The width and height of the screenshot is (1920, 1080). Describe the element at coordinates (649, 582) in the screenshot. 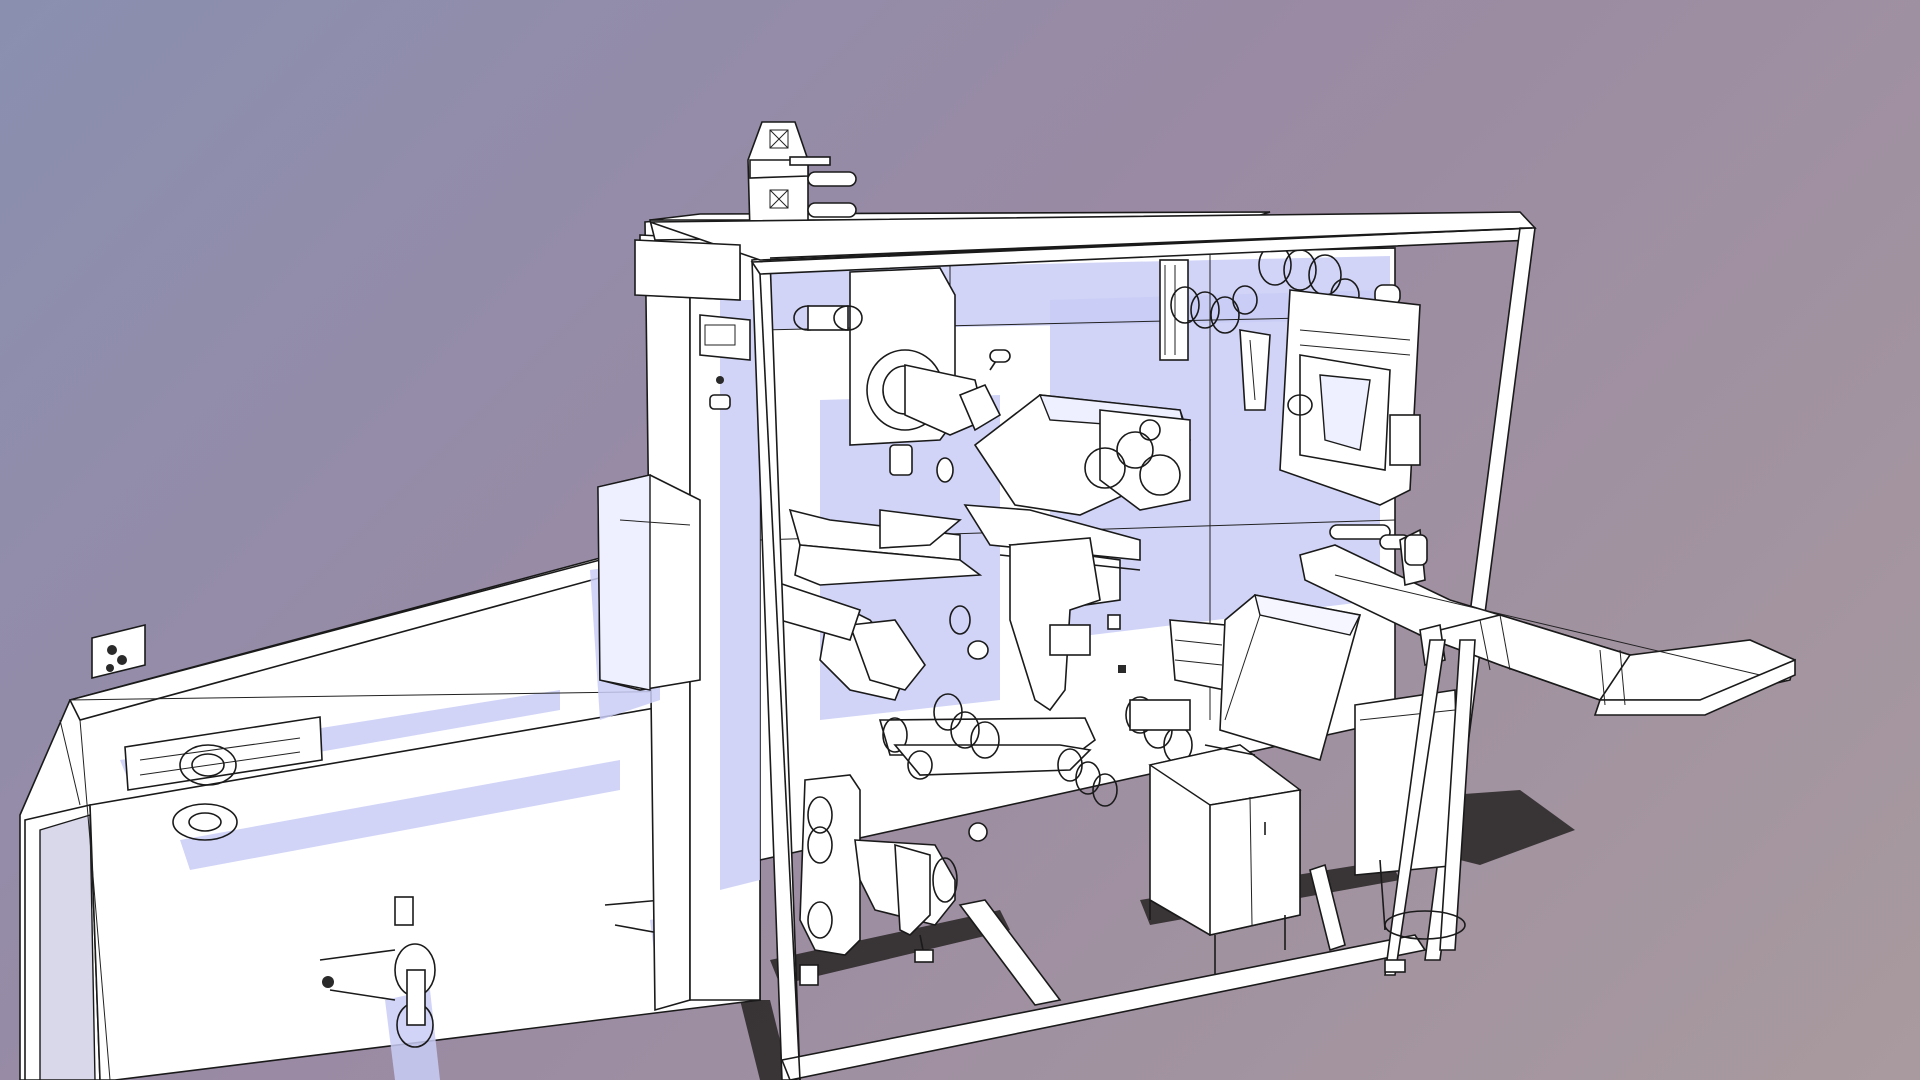

I see `electrical-cabinet` at that location.